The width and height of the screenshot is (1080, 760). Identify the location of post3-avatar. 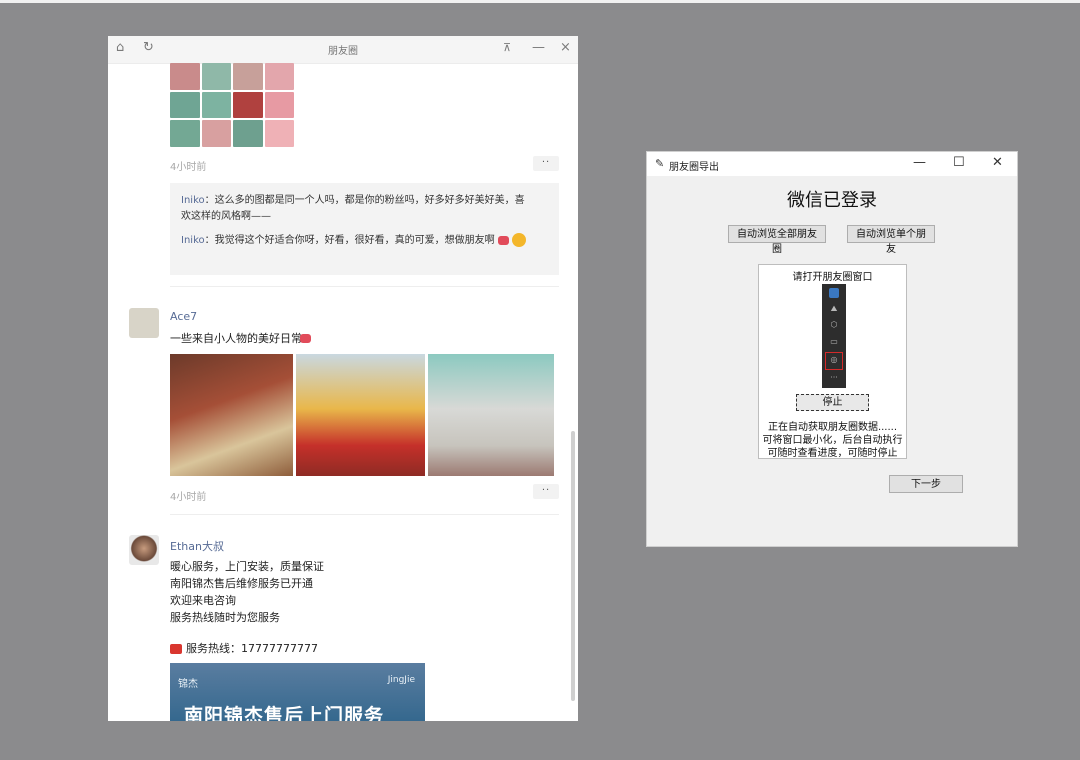
(144, 550).